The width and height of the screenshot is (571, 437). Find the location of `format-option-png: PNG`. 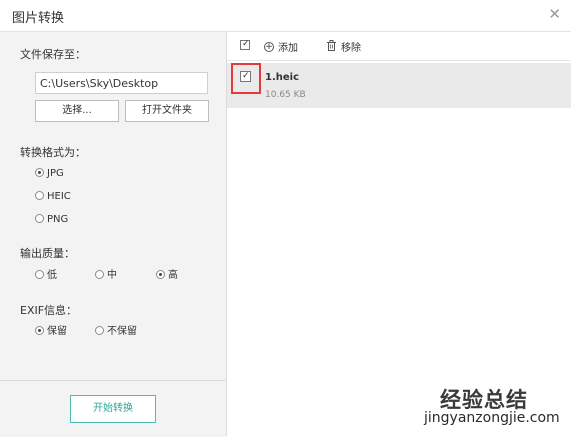

format-option-png: PNG is located at coordinates (51, 220).